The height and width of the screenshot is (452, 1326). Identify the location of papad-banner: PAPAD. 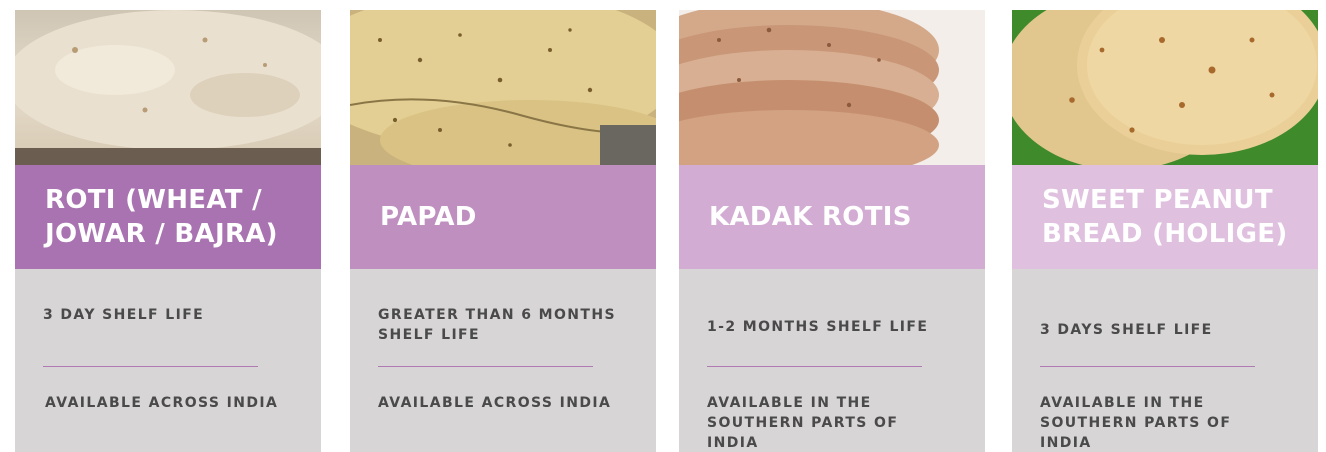
(503, 217).